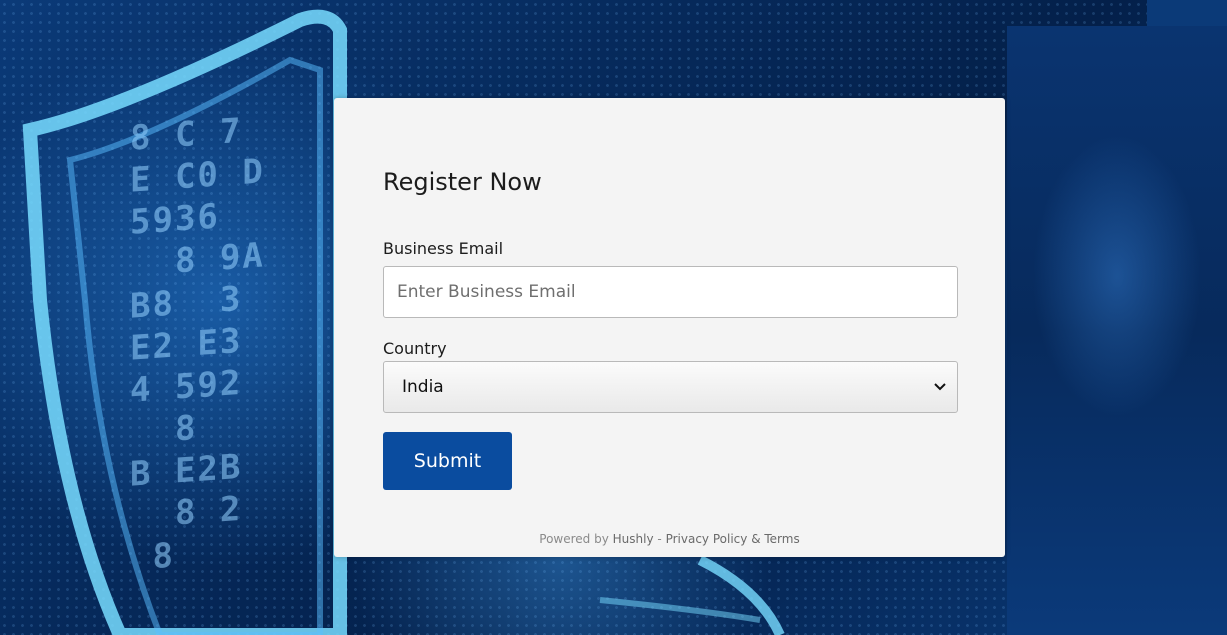 This screenshot has height=635, width=1227. Describe the element at coordinates (781, 539) in the screenshot. I see `terms-link: Terms` at that location.